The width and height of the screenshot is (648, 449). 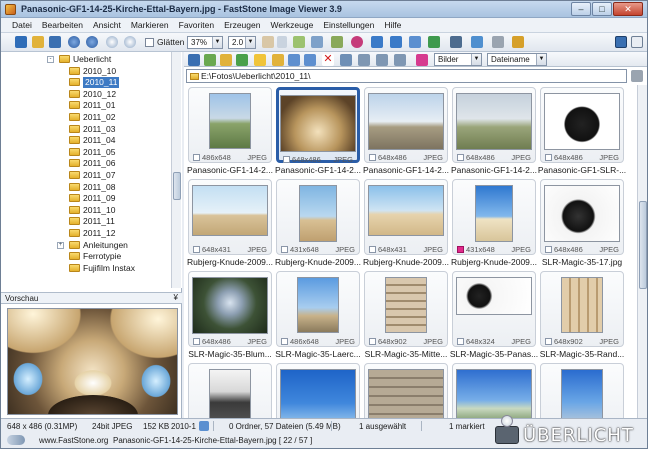 I want to click on hand-icon, so click(x=268, y=42).